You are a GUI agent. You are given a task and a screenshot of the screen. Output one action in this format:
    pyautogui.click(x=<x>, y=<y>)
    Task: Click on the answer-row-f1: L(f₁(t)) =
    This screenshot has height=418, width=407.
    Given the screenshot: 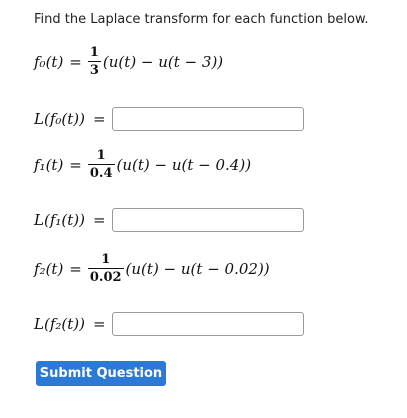 What is the action you would take?
    pyautogui.click(x=169, y=220)
    